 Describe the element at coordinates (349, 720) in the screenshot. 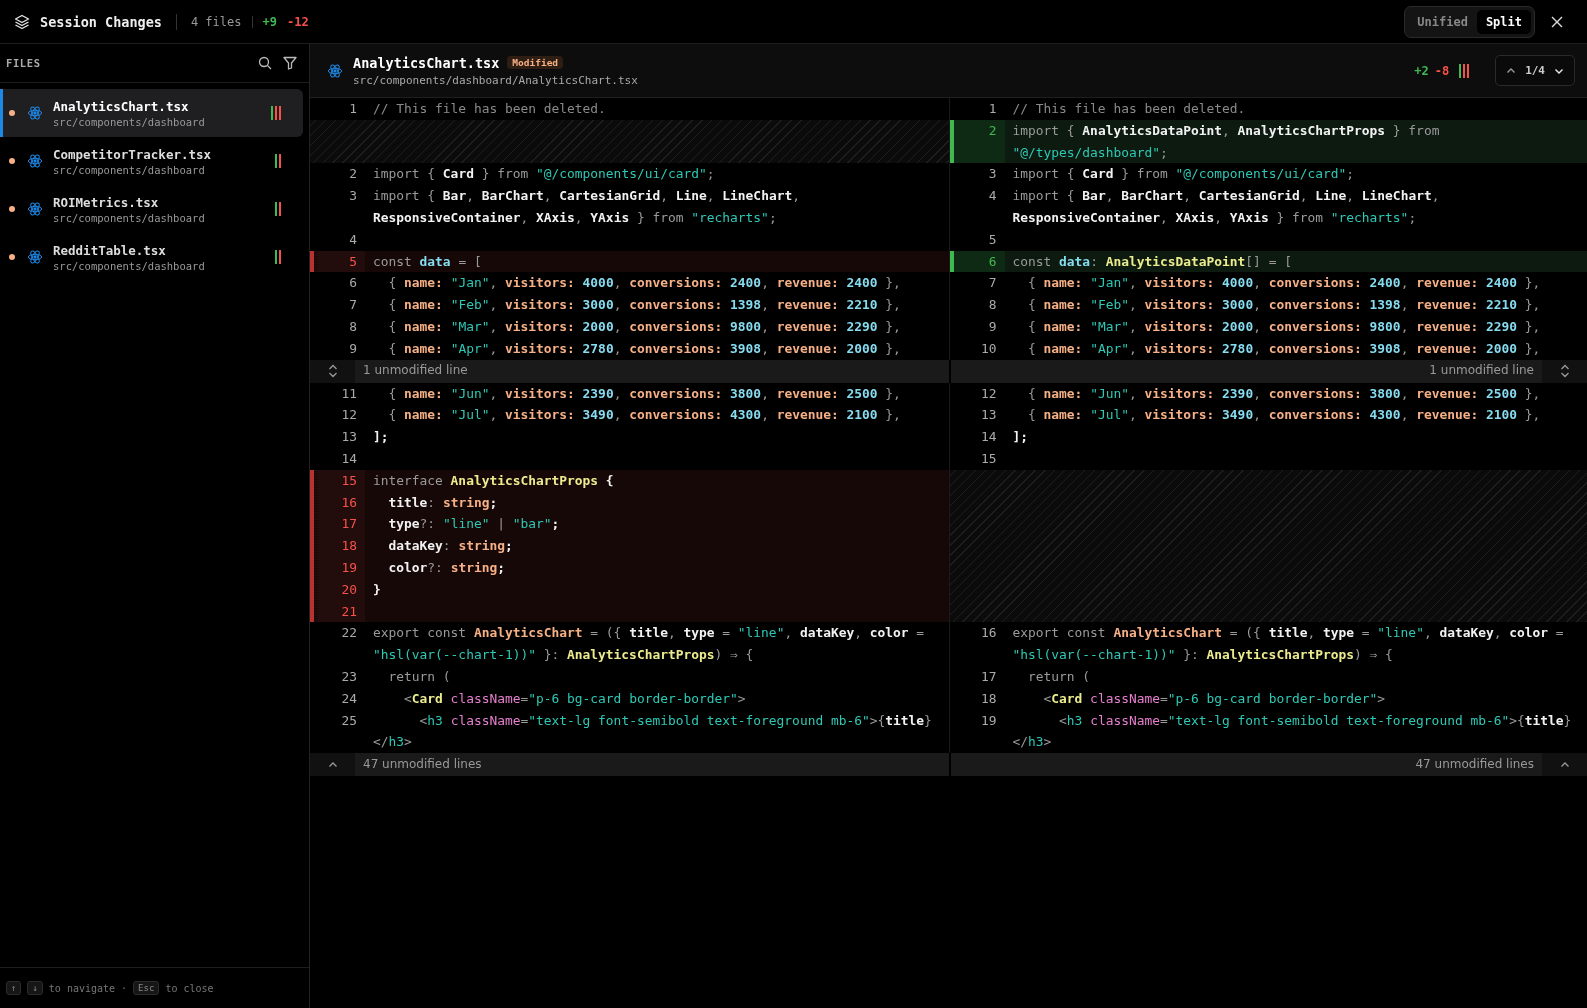

I see `line-number: 25` at that location.